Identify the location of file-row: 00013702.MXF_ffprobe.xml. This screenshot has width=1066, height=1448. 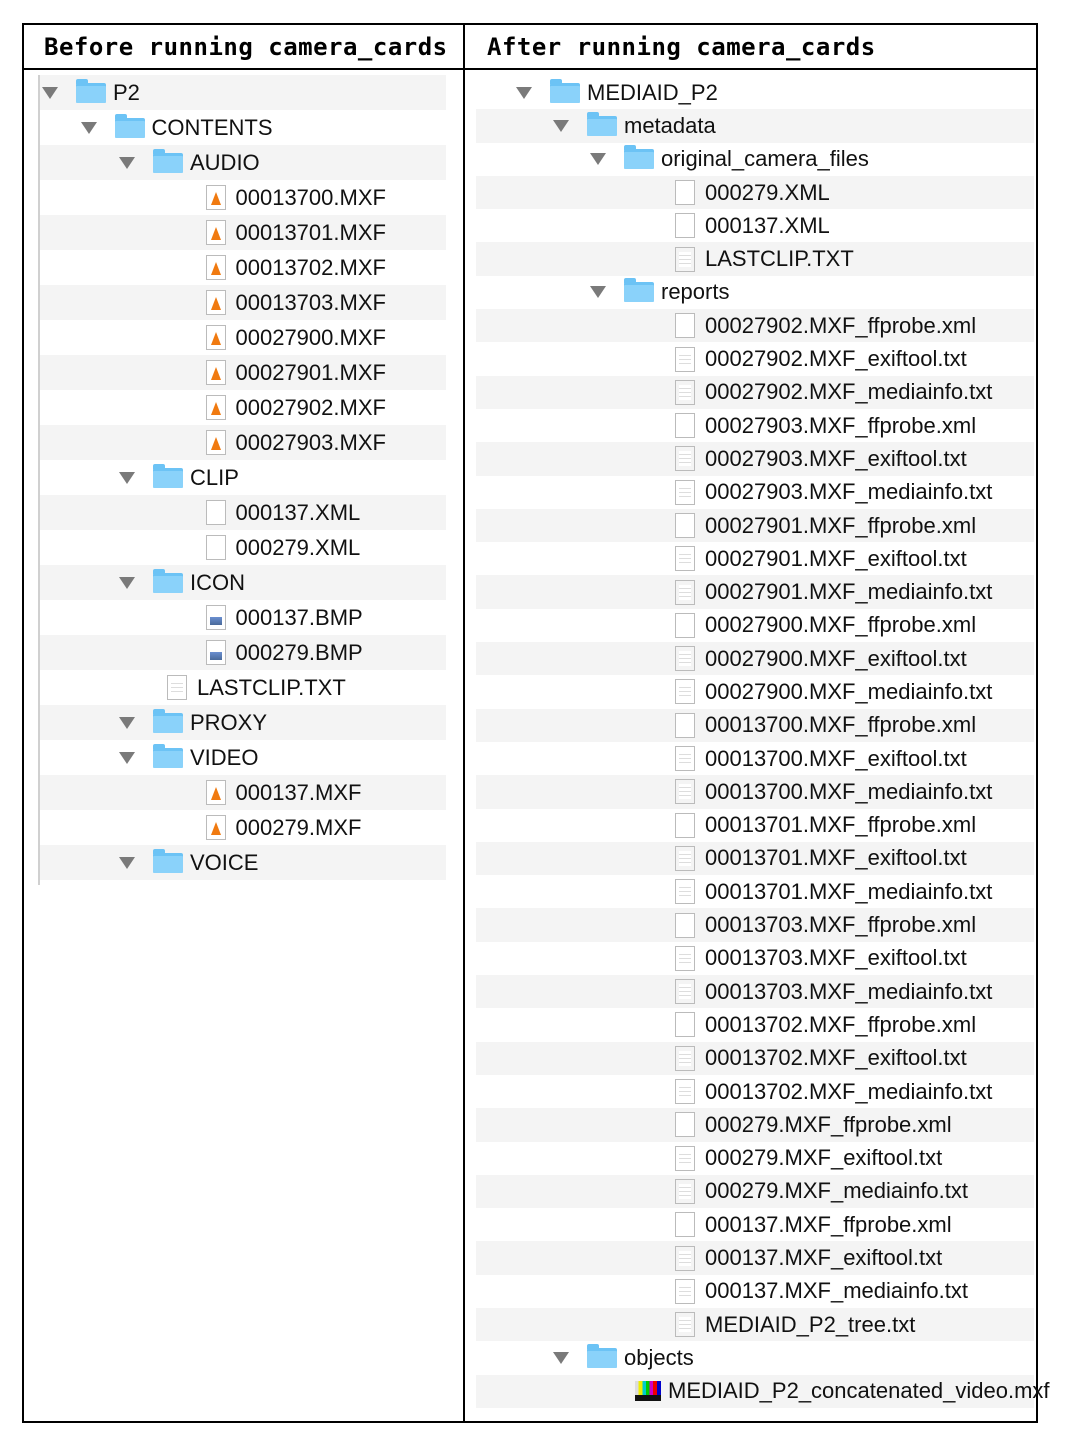
(755, 1024).